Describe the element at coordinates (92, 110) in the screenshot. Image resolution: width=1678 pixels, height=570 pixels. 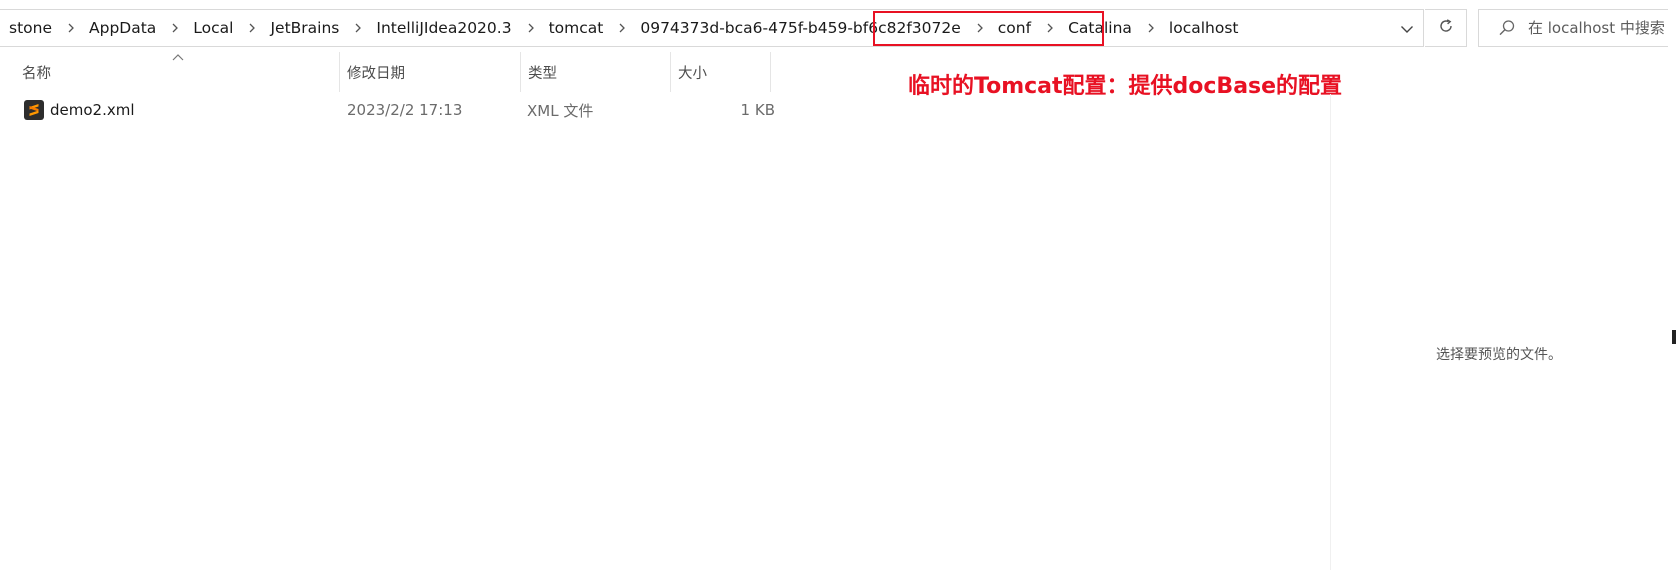
I see `file-name: demo2.xml` at that location.